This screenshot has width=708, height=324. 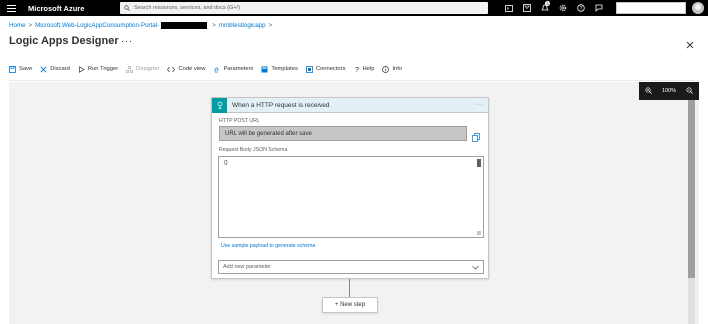 I want to click on zoom-in-icon, so click(x=648, y=91).